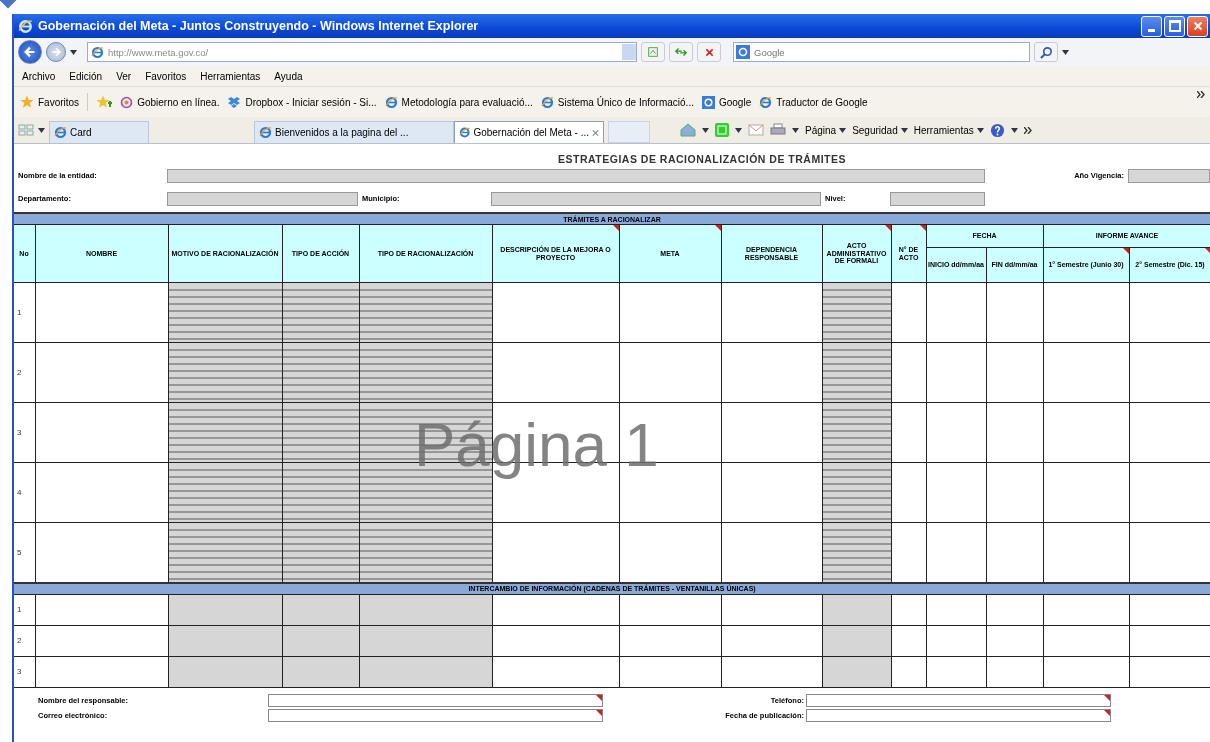 The width and height of the screenshot is (1210, 742). I want to click on menu-item: Ayuda, so click(288, 76).